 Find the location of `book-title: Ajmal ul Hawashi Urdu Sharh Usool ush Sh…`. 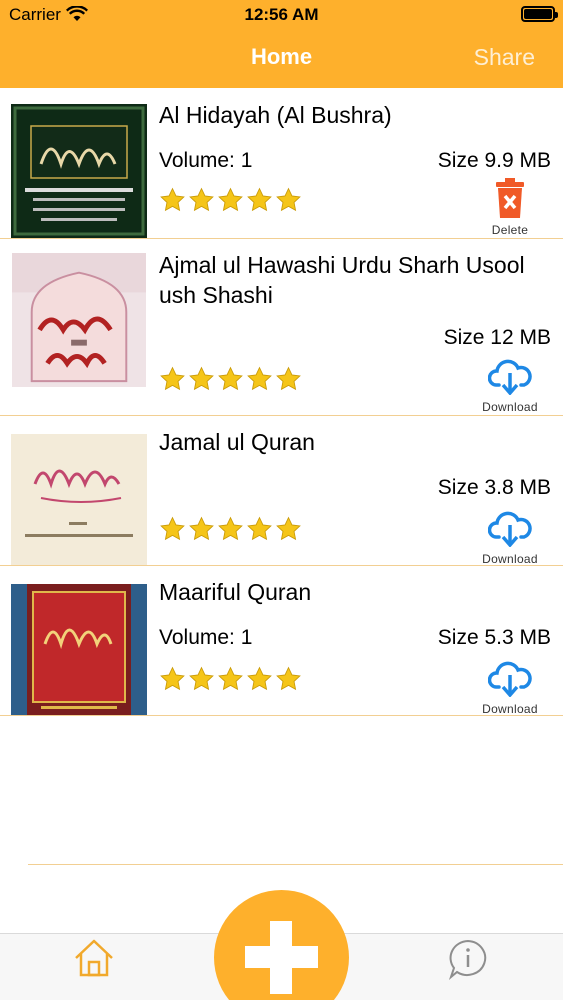

book-title: Ajmal ul Hawashi Urdu Sharh Usool ush Sh… is located at coordinates (342, 280).